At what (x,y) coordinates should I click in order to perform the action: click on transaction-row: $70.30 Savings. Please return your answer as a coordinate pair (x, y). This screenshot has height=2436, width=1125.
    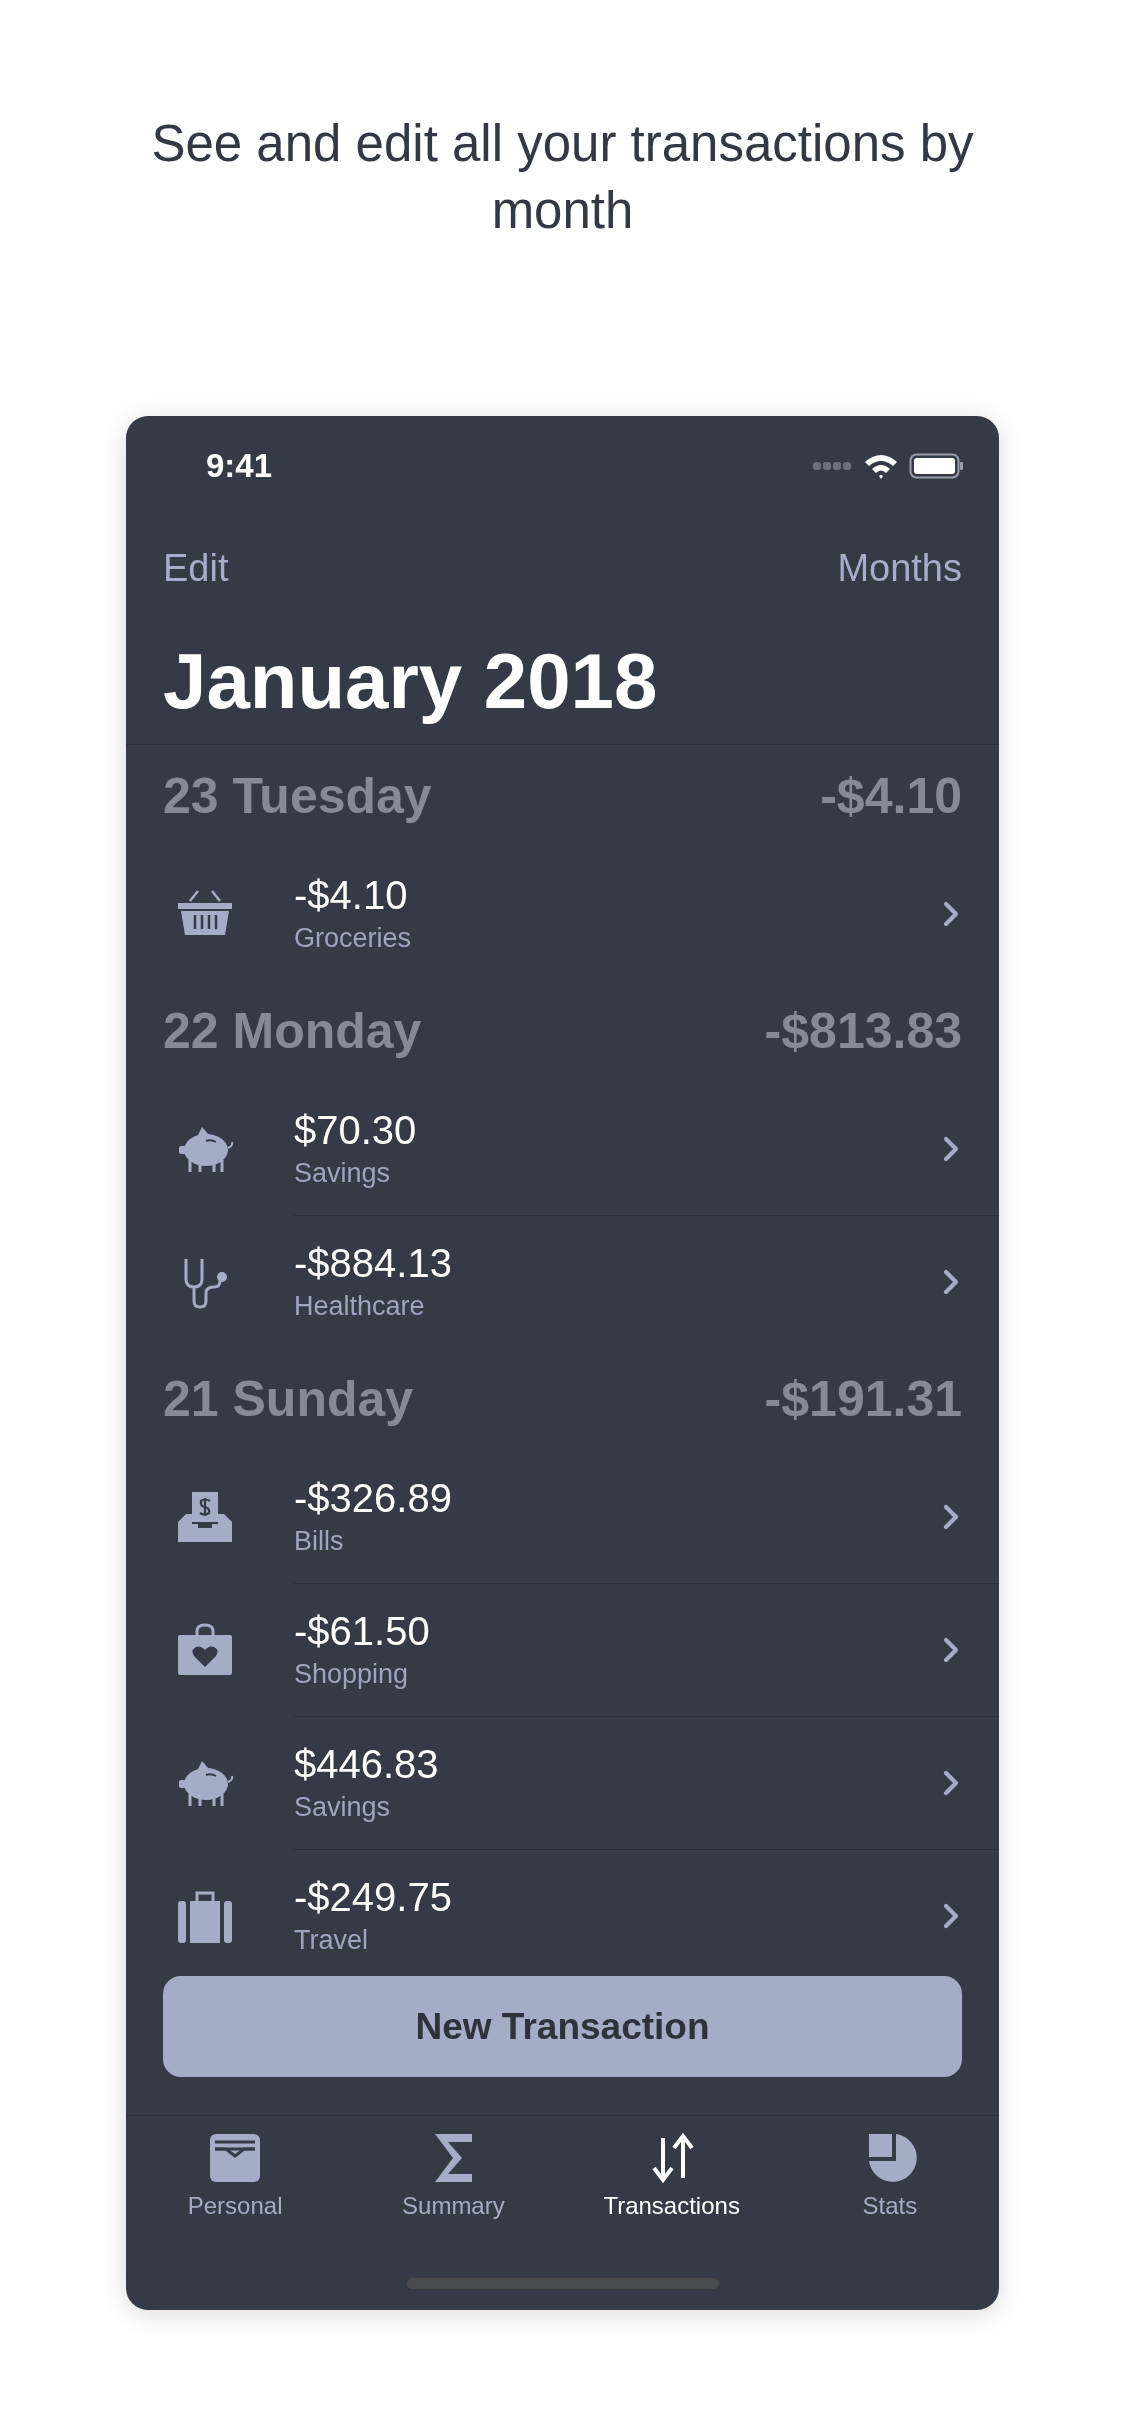
    Looking at the image, I should click on (562, 1148).